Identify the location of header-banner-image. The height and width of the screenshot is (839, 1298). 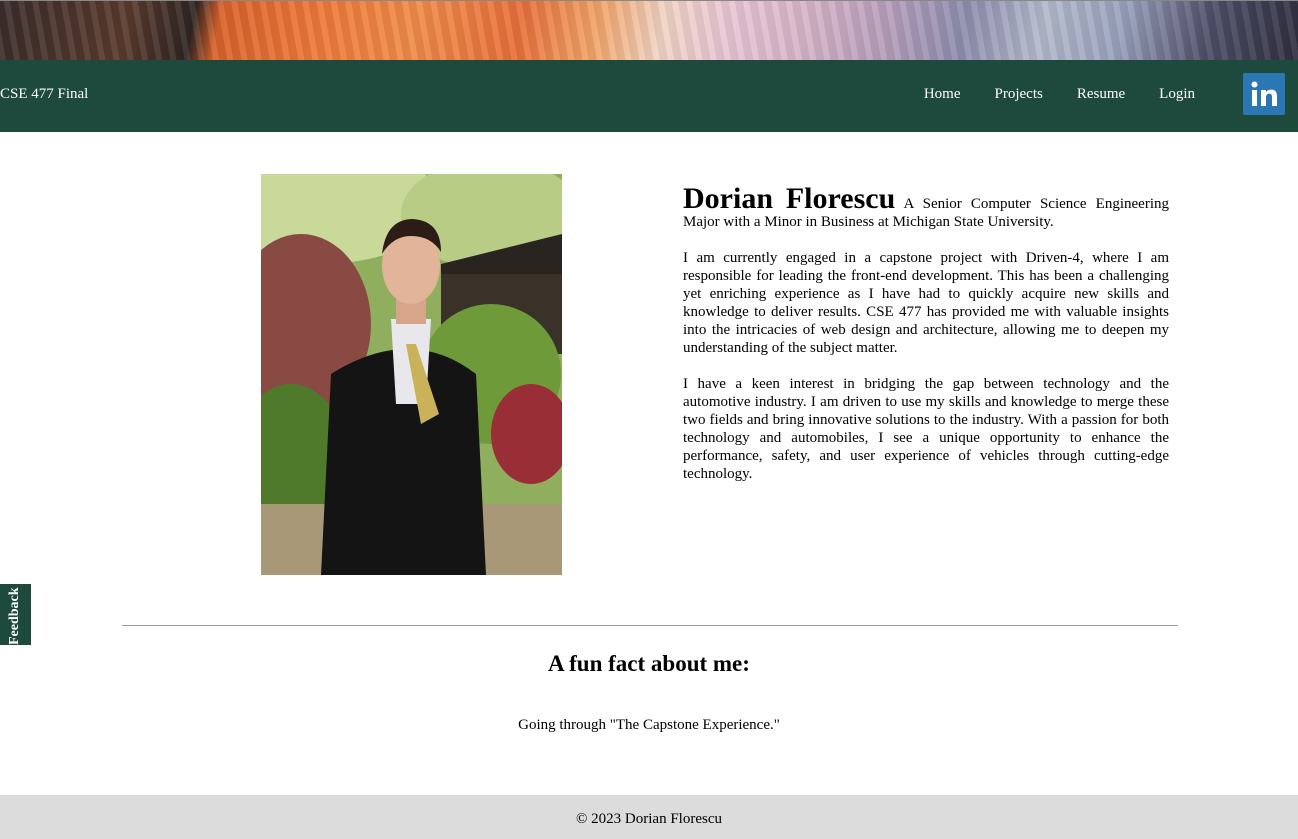
(649, 30).